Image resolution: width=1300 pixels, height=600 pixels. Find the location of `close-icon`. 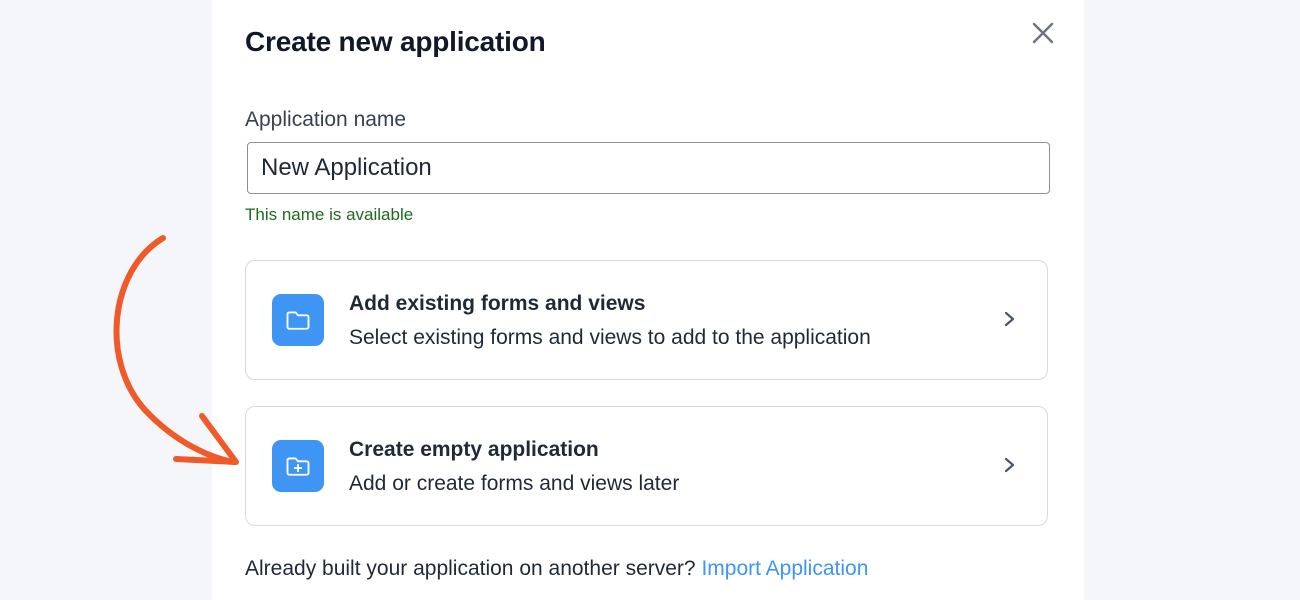

close-icon is located at coordinates (1043, 33).